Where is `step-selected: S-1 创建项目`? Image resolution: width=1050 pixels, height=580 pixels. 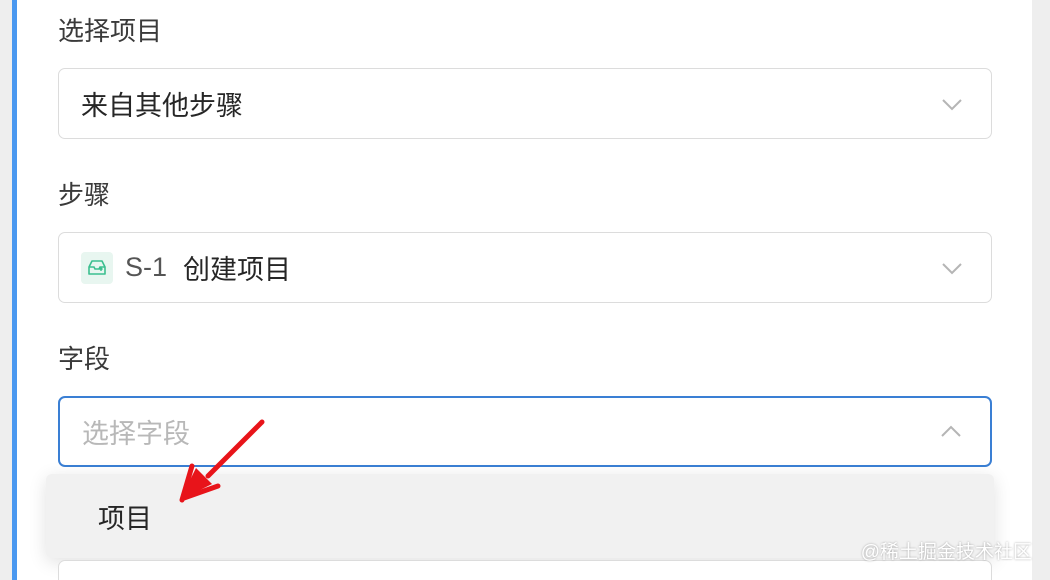
step-selected: S-1 创建项目 is located at coordinates (186, 267).